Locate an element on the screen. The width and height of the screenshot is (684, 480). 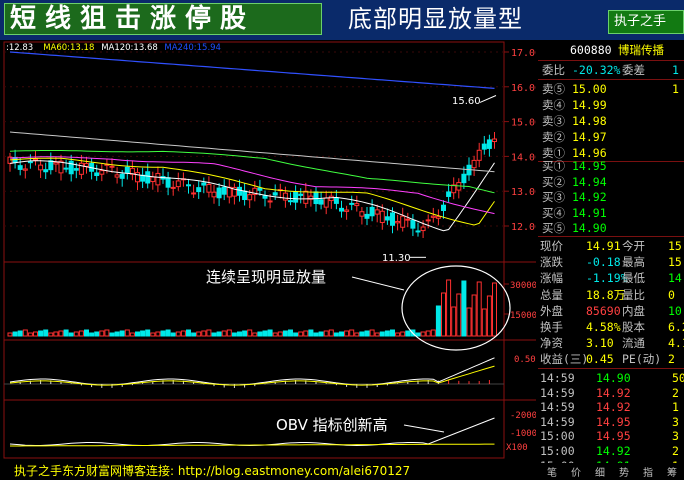
ma-legend-item: :12.83 is located at coordinates (19, 48).